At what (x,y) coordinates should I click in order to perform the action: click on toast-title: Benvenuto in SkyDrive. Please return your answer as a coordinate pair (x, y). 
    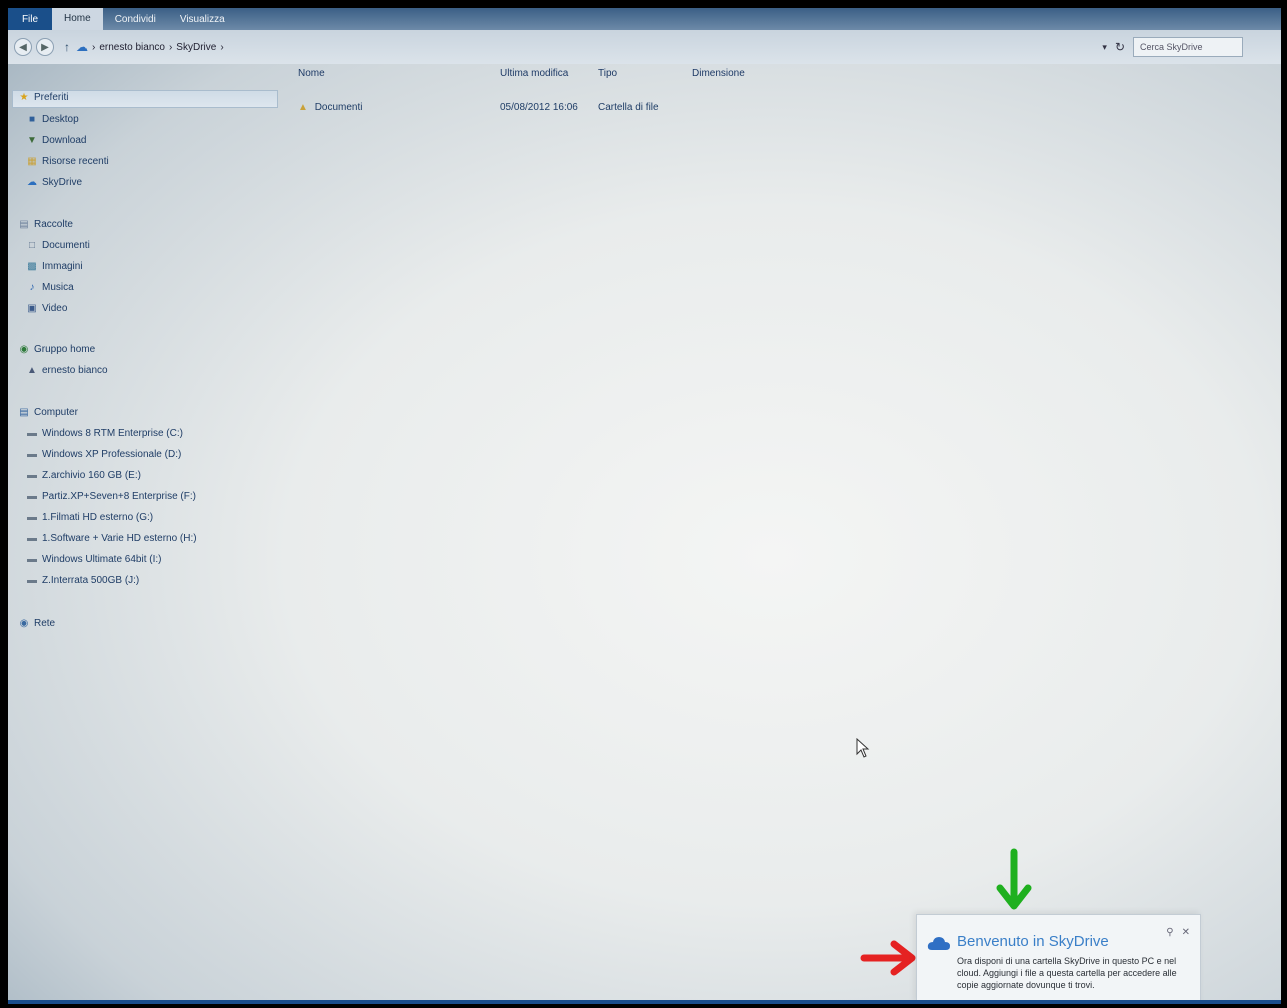
    Looking at the image, I should click on (1033, 941).